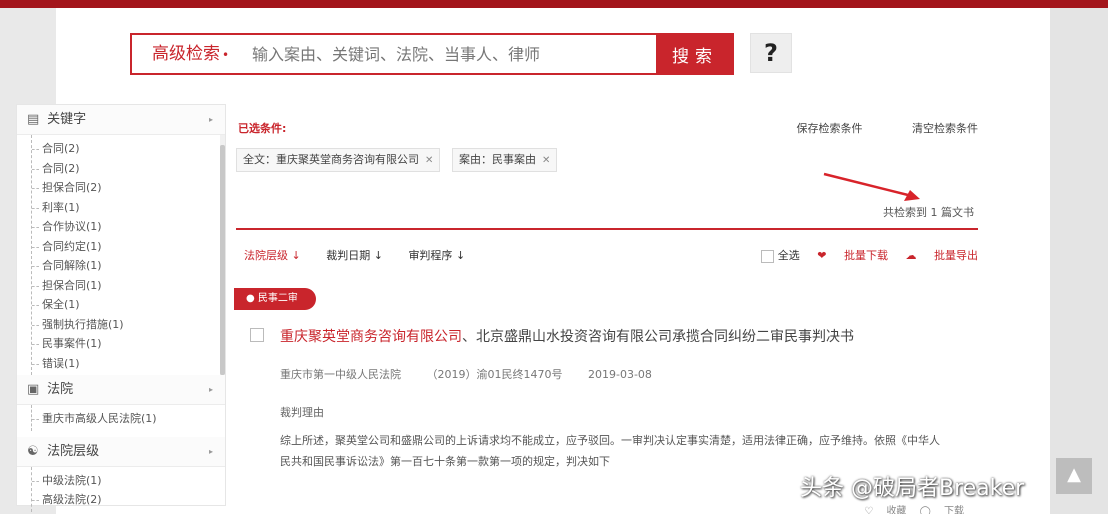 Image resolution: width=1108 pixels, height=514 pixels. Describe the element at coordinates (620, 374) in the screenshot. I see `doc-date: 2019-03-08` at that location.